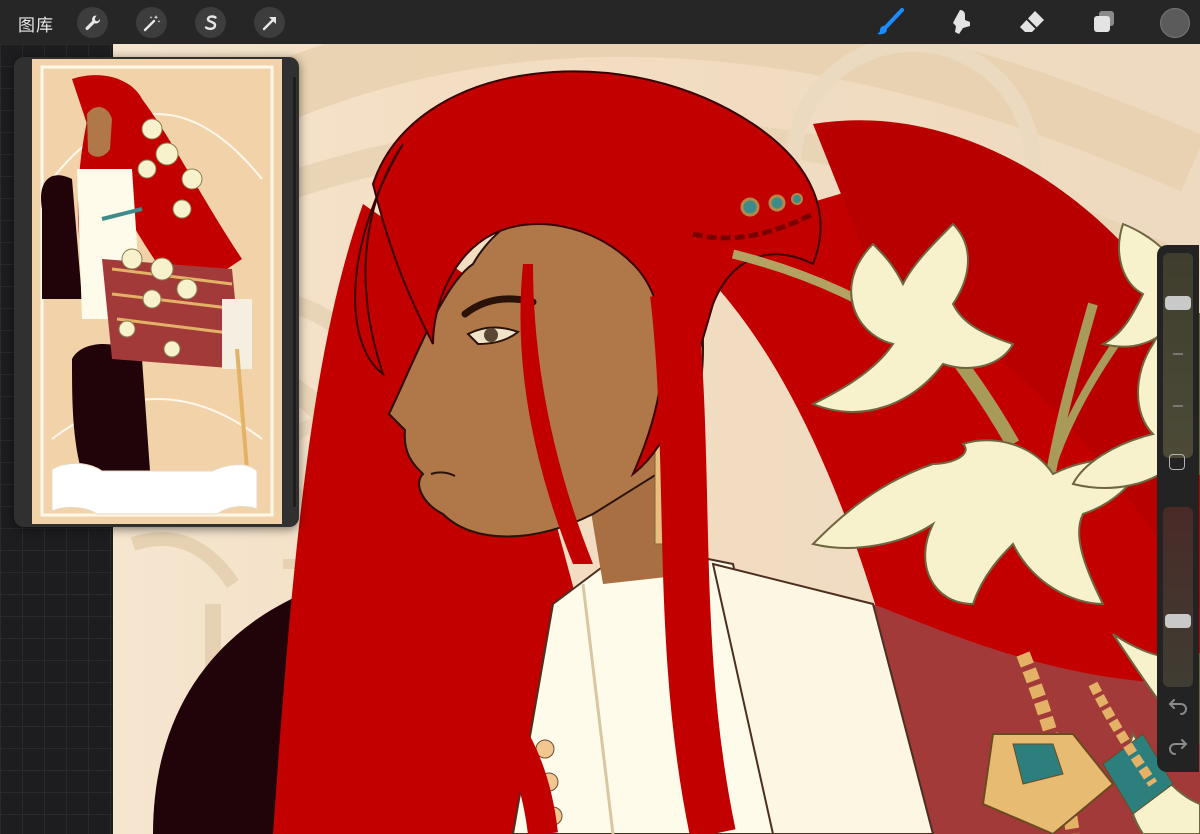  I want to click on brush-sidebar, so click(1178, 508).